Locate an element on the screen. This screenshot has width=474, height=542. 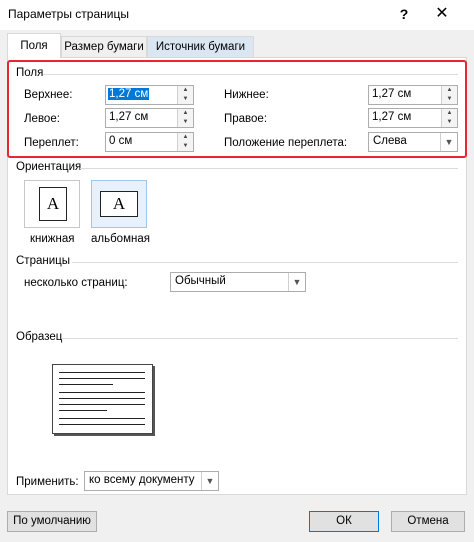
window-title: Параметры страницы is located at coordinates (68, 14).